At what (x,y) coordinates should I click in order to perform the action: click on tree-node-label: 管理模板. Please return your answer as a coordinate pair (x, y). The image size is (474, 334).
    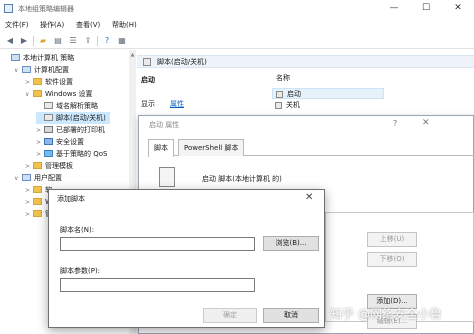
    Looking at the image, I should click on (59, 166).